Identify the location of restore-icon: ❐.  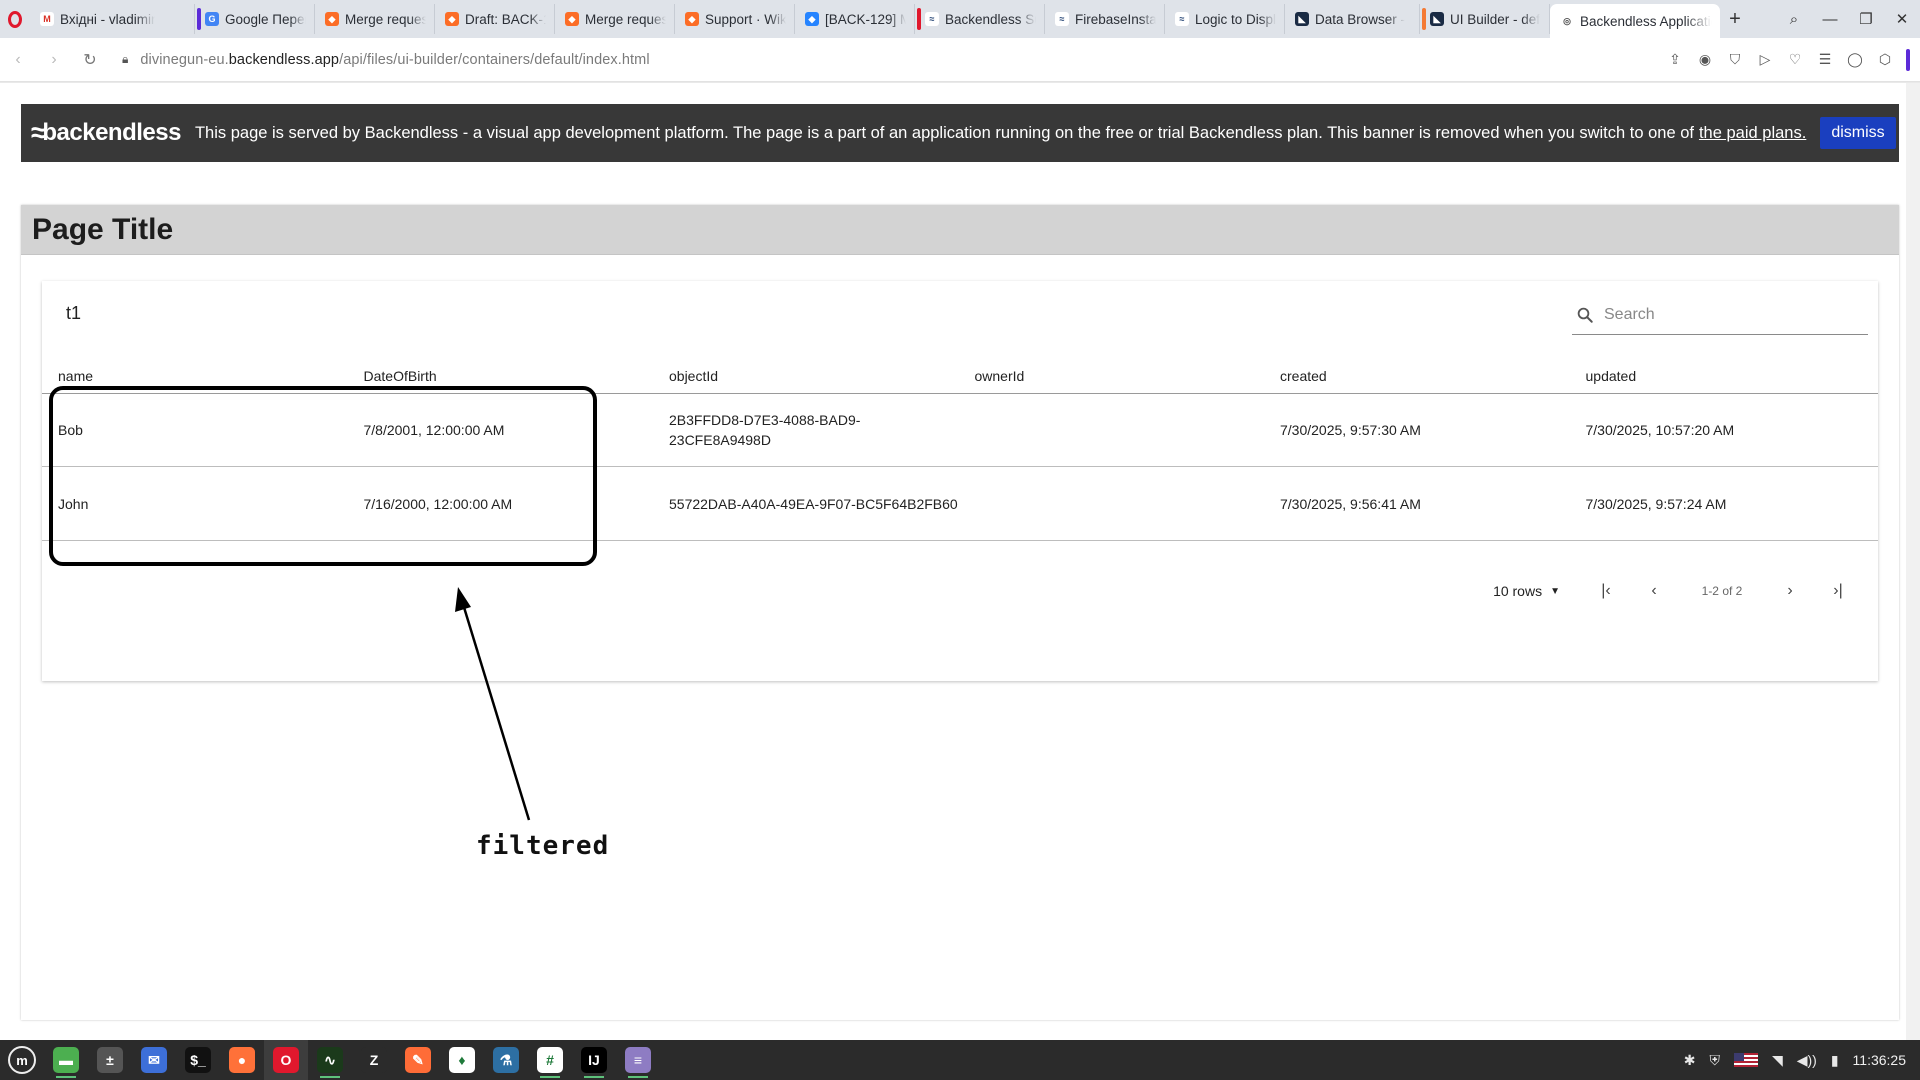
(1866, 19).